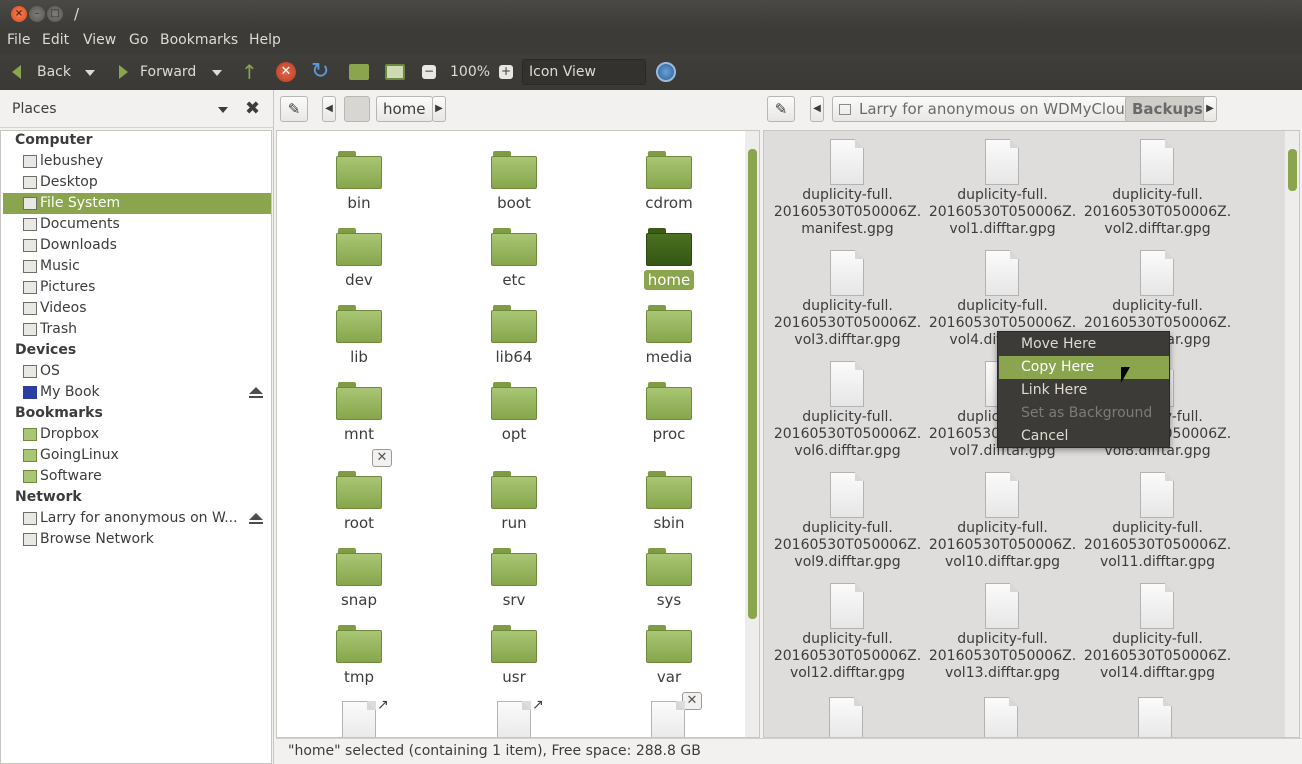 This screenshot has width=1302, height=764. I want to click on menu-edit: Edit, so click(55, 40).